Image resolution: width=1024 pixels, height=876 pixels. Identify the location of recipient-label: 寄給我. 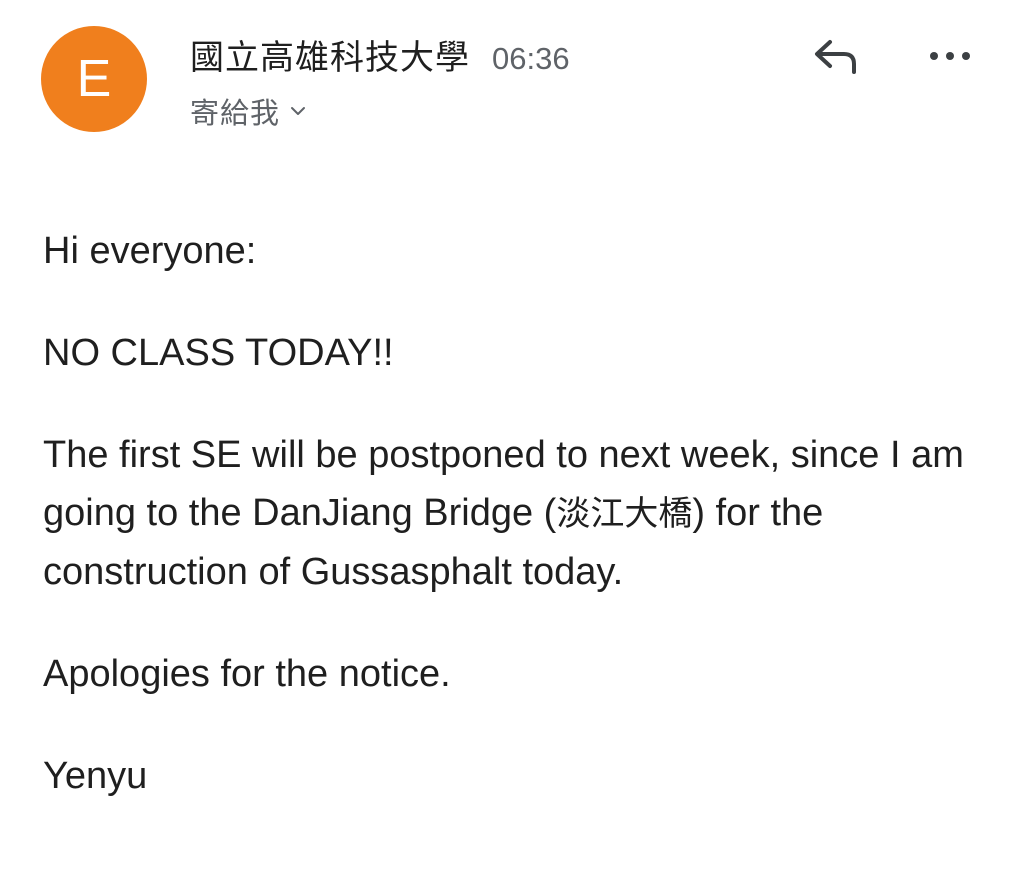
(235, 113).